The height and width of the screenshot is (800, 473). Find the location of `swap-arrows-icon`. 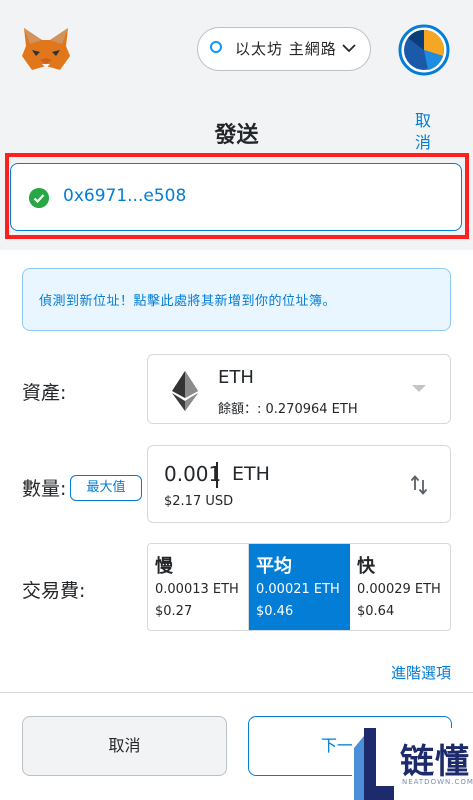

swap-arrows-icon is located at coordinates (419, 485).